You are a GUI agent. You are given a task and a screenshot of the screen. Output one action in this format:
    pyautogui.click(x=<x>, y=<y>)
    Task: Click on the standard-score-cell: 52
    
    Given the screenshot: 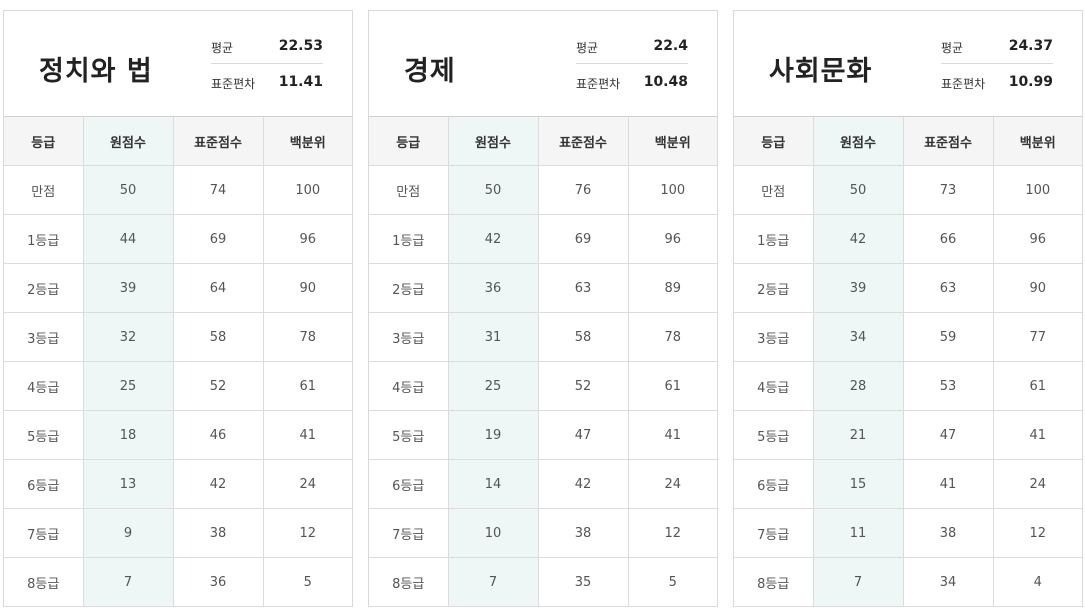 What is the action you would take?
    pyautogui.click(x=583, y=386)
    